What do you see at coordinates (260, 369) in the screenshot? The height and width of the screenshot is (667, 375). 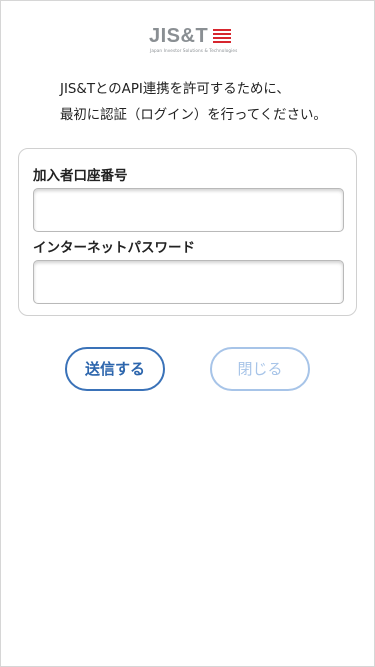 I see `close-button: 閉じる` at bounding box center [260, 369].